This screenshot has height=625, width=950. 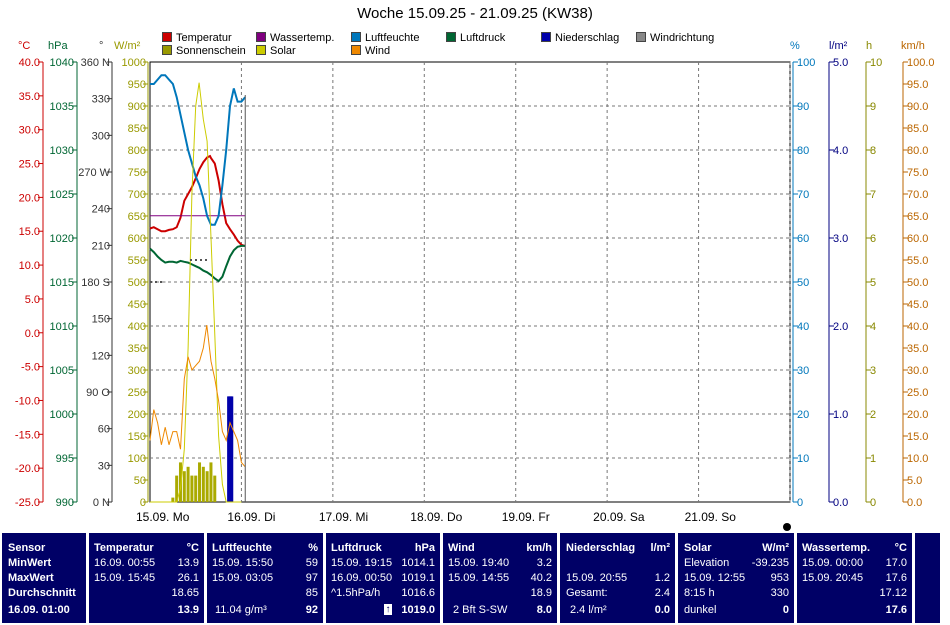 I want to click on axis-tick-label-solar: 350, so click(x=137, y=349).